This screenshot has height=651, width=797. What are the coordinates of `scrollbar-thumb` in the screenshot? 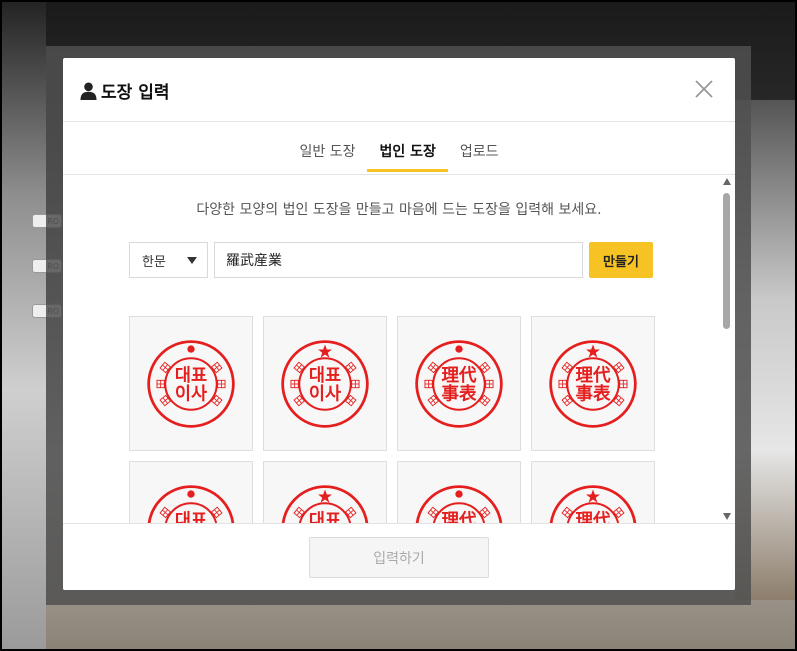 It's located at (726, 261).